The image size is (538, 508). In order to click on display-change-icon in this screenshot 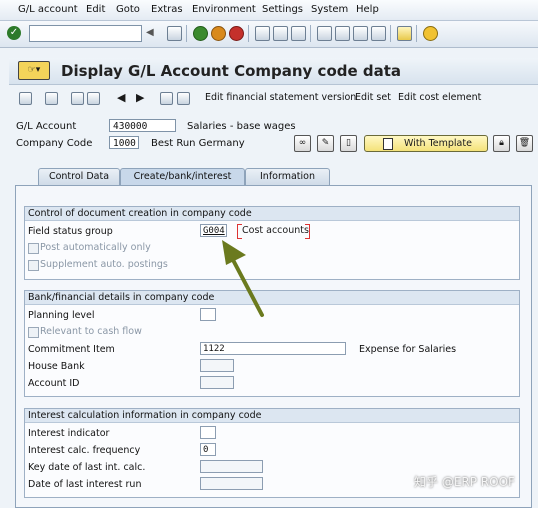, I will do `click(25, 98)`.